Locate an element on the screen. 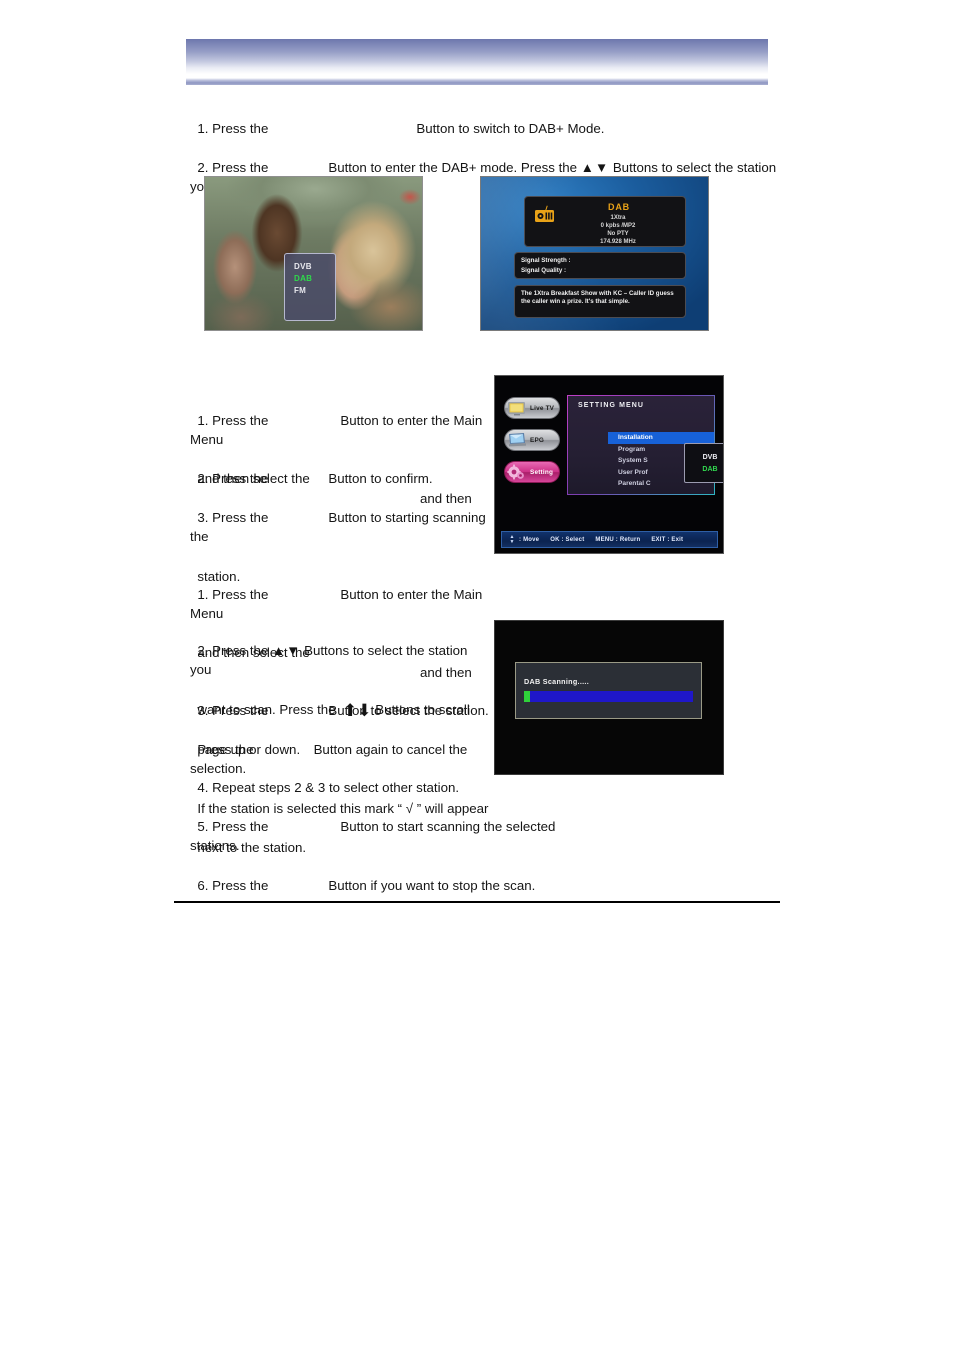 This screenshot has width=954, height=1350. b3-step6-suffix: Button if you want to stop the scan. is located at coordinates (432, 885).